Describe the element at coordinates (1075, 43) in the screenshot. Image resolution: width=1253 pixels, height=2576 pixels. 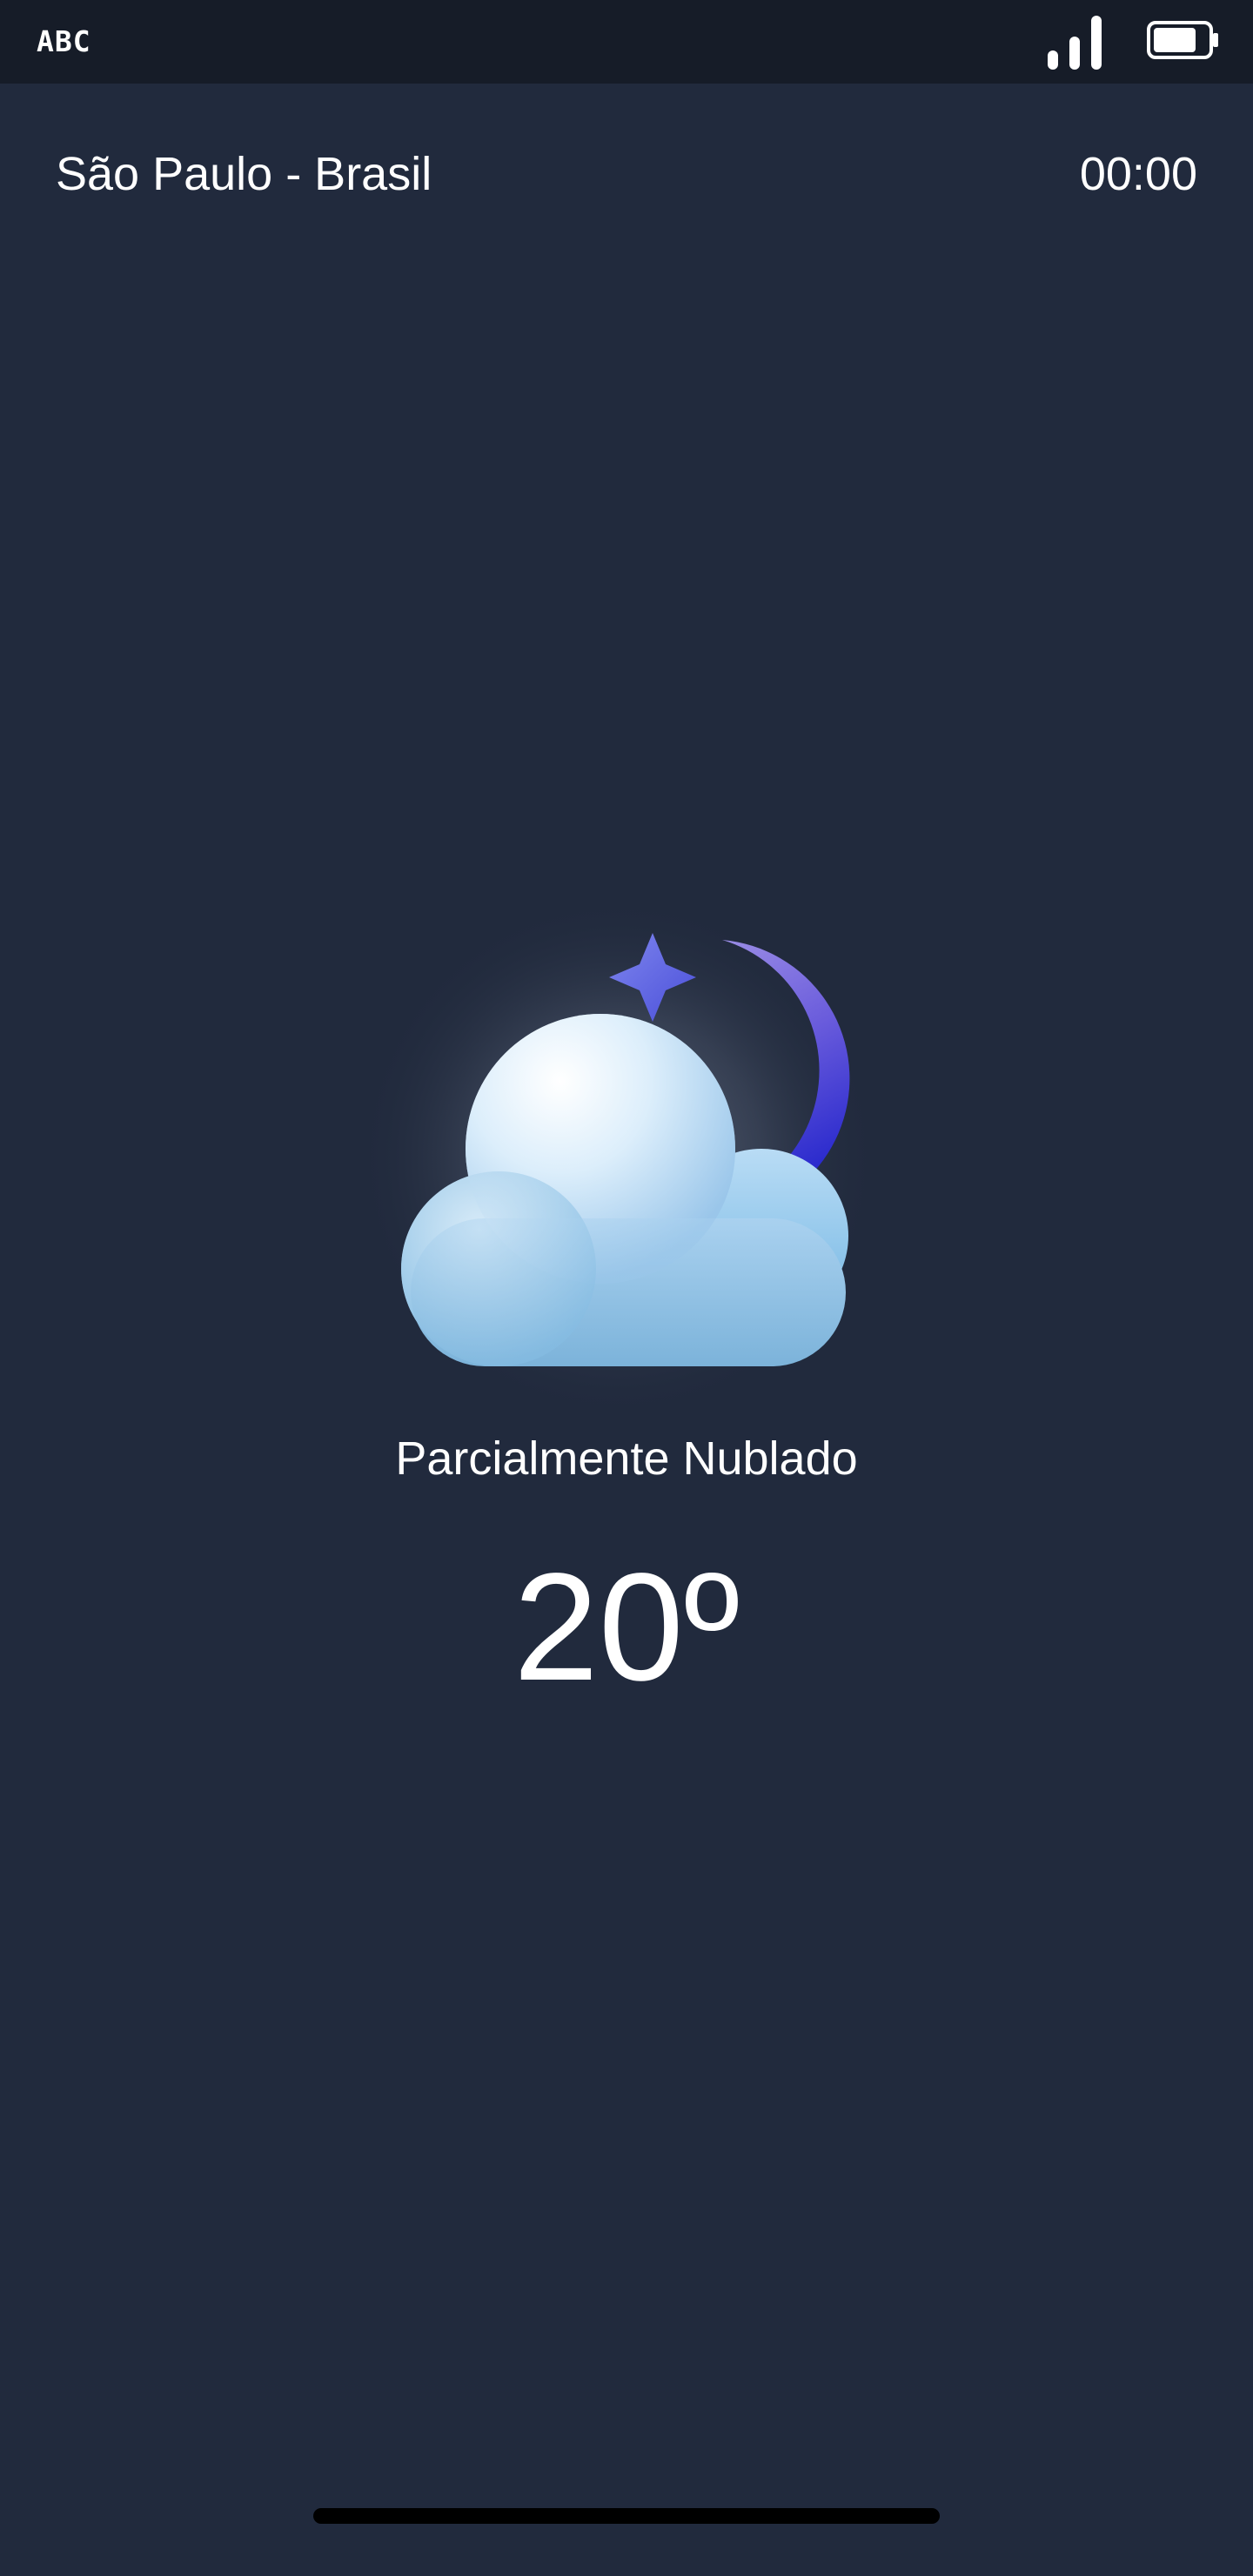
I see `signal-bars-icon` at that location.